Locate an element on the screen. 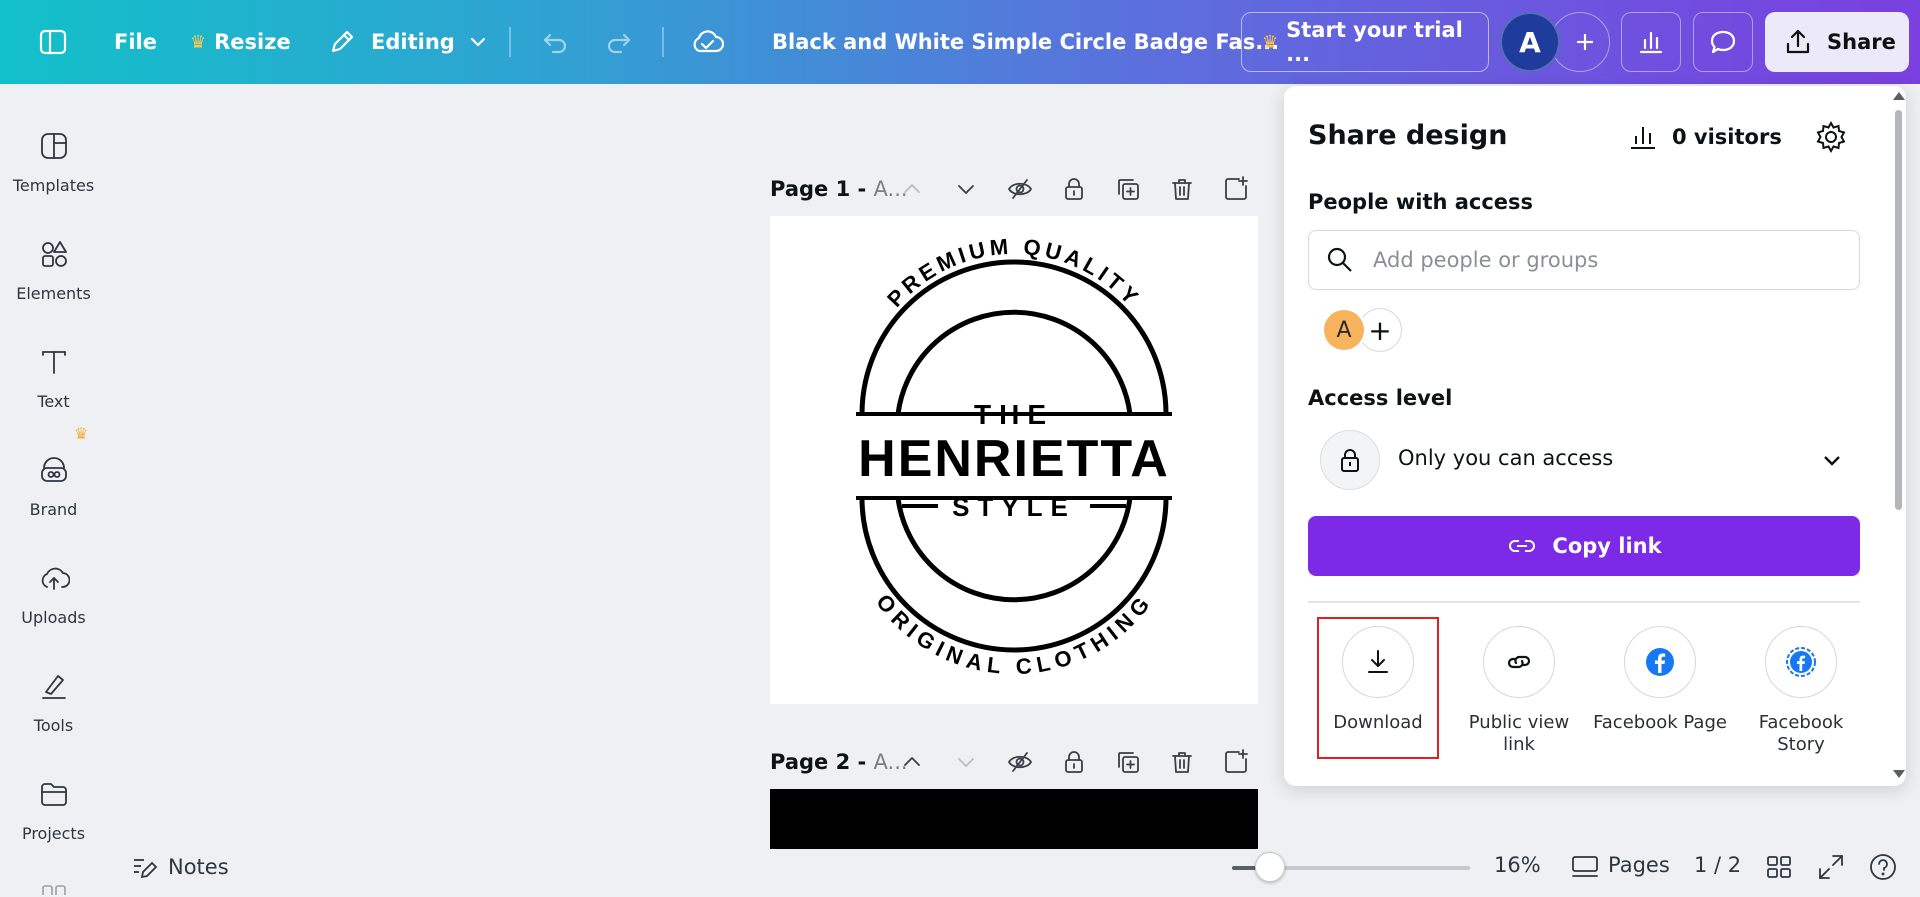 Image resolution: width=1920 pixels, height=897 pixels. pages-button: Pages is located at coordinates (1639, 865).